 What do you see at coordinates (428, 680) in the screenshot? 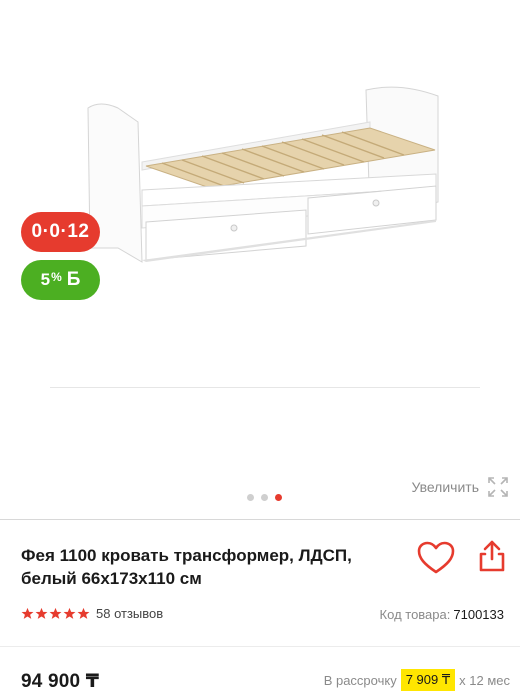
I see `installment-amount: 7 909 ₸` at bounding box center [428, 680].